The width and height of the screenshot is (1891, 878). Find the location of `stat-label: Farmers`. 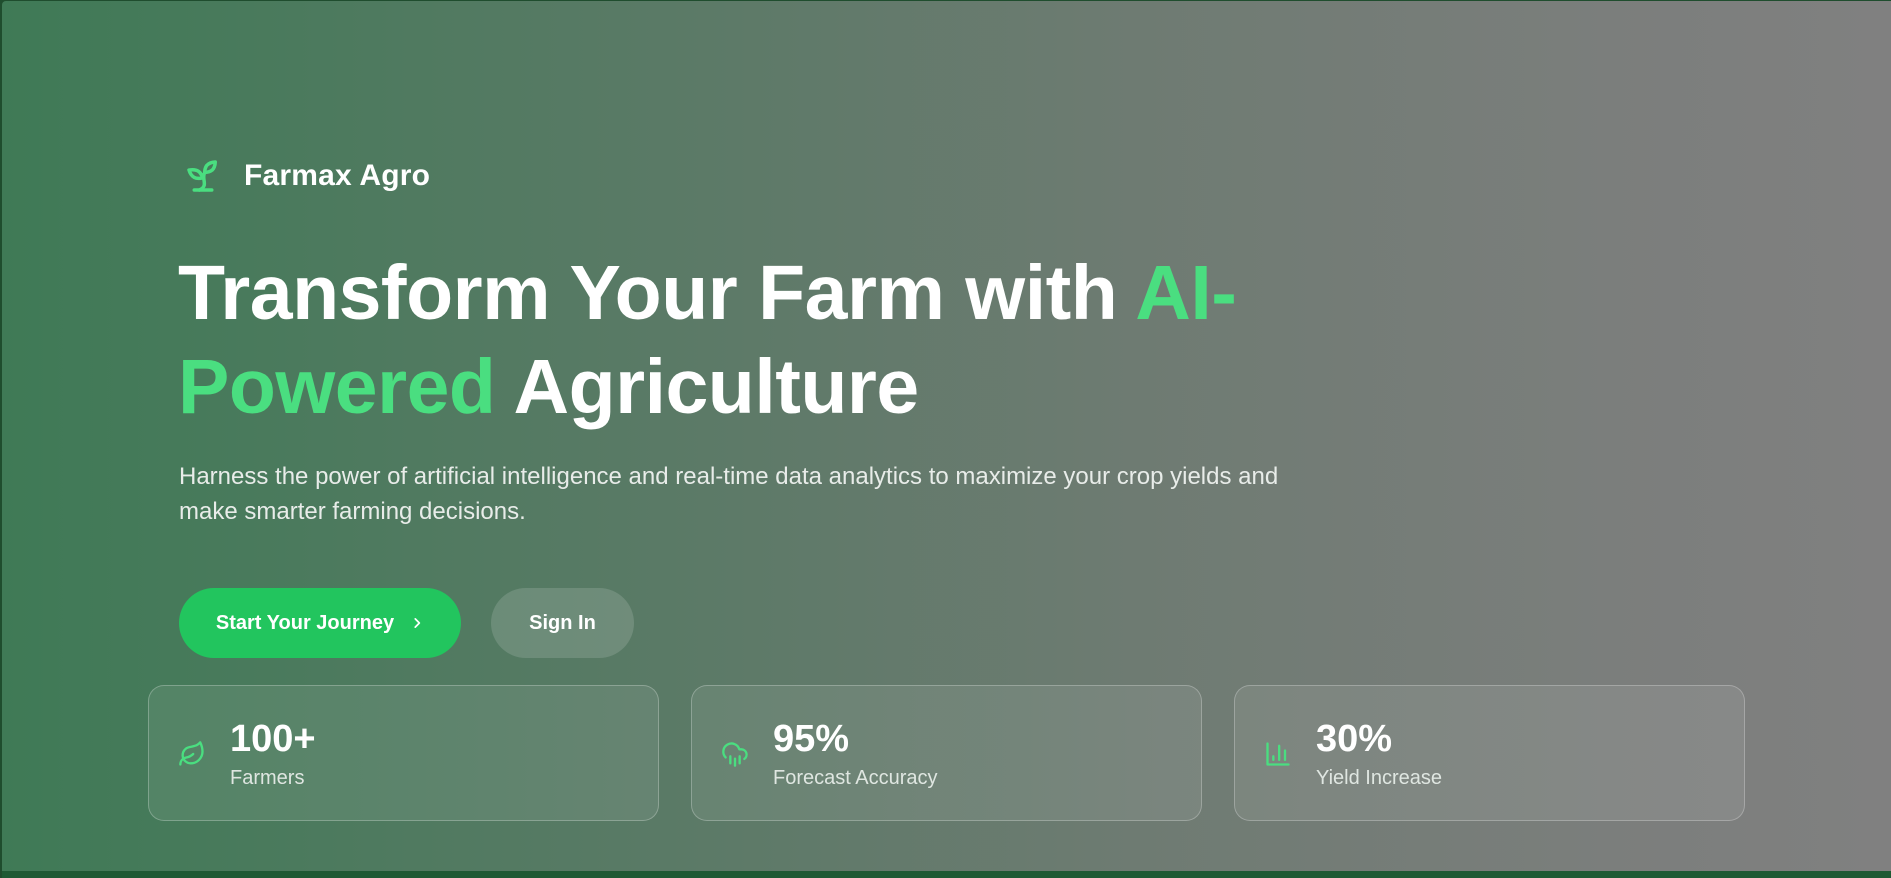

stat-label: Farmers is located at coordinates (267, 778).